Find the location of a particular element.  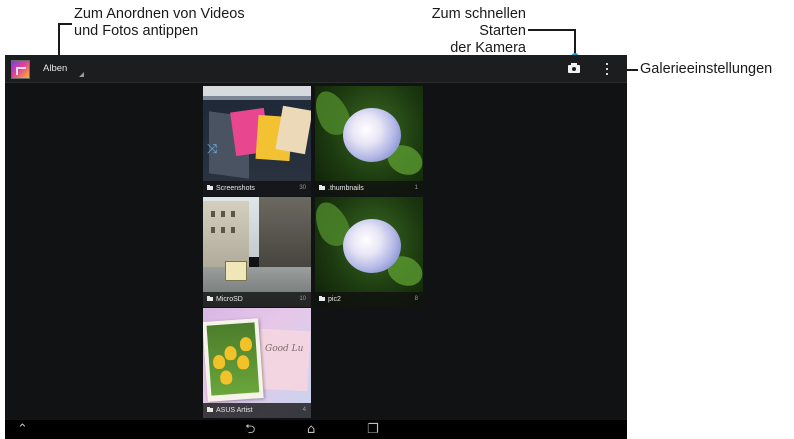

album-name: .thumbnails is located at coordinates (346, 188).